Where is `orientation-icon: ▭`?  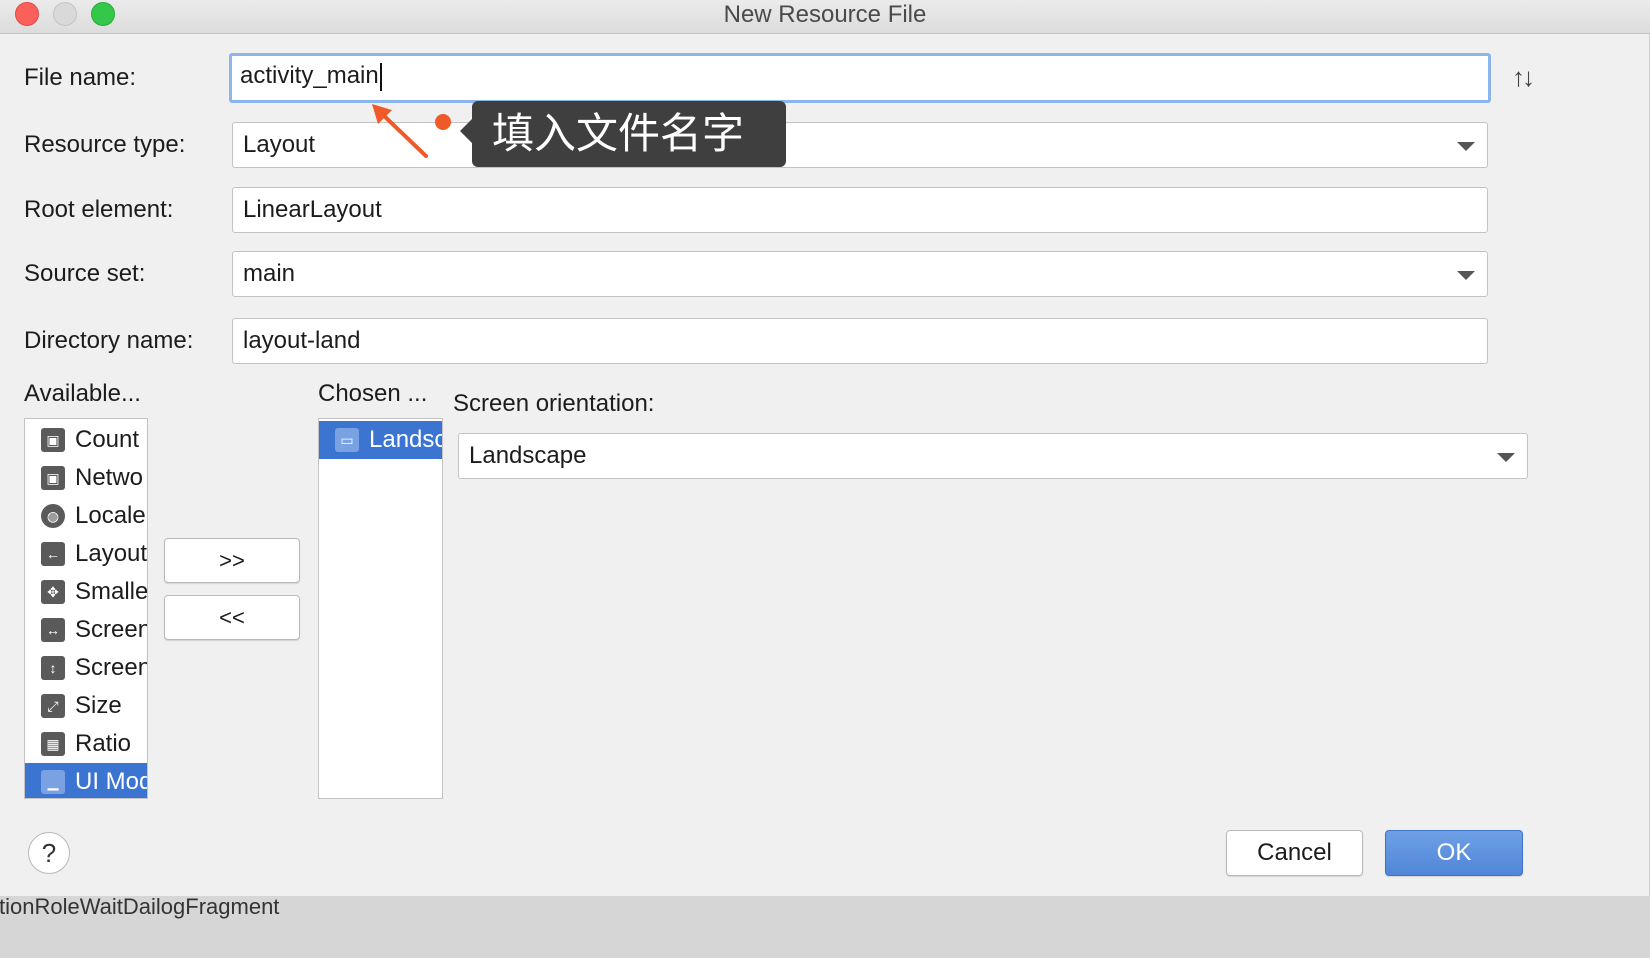
orientation-icon: ▭ is located at coordinates (347, 440).